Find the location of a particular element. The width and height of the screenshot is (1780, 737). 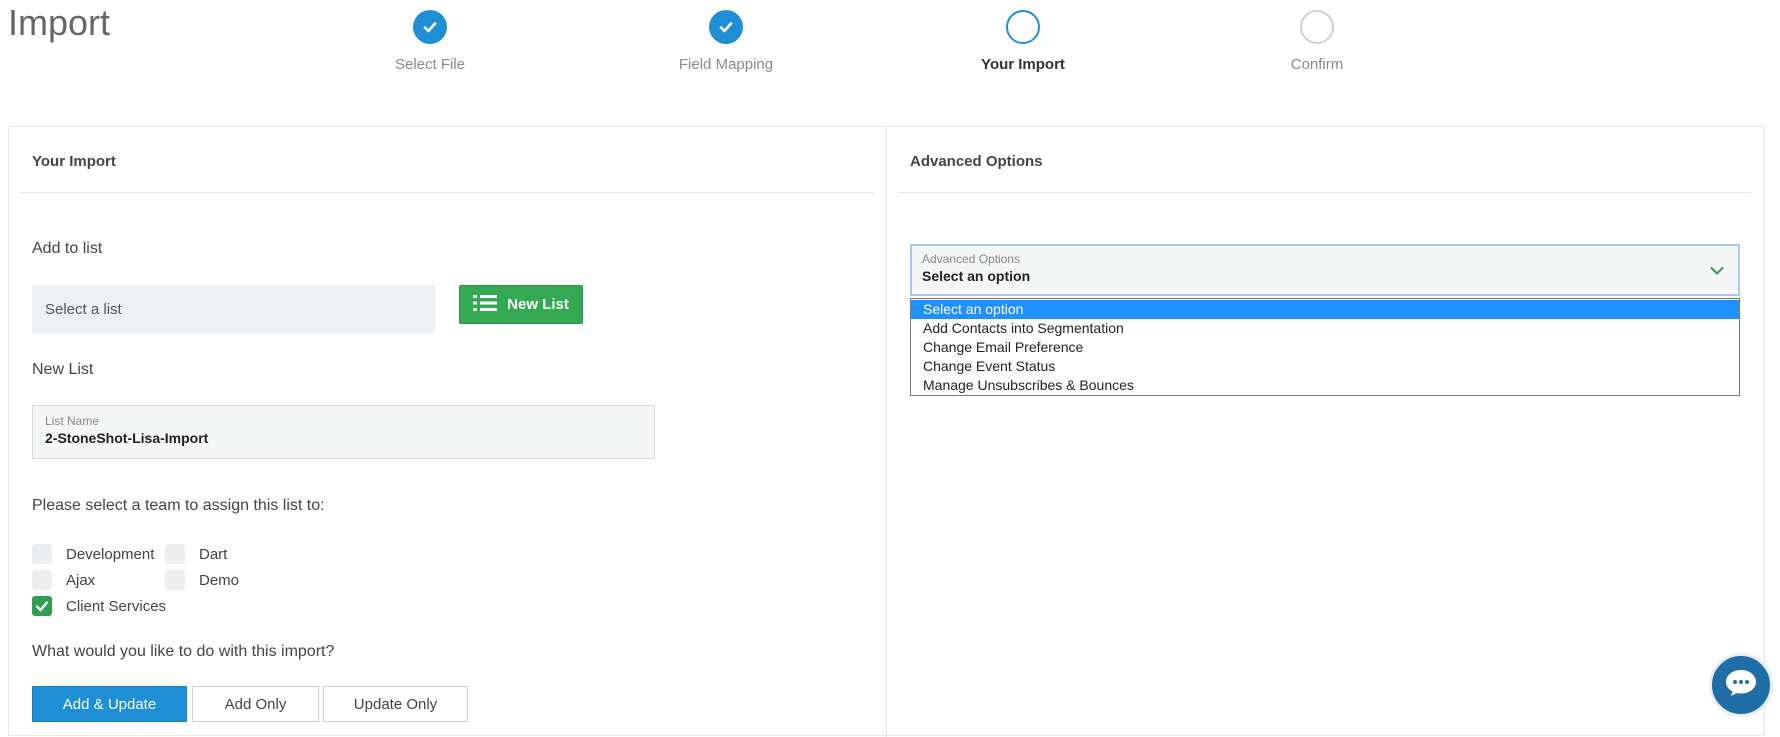

team-label: Demo is located at coordinates (219, 580).